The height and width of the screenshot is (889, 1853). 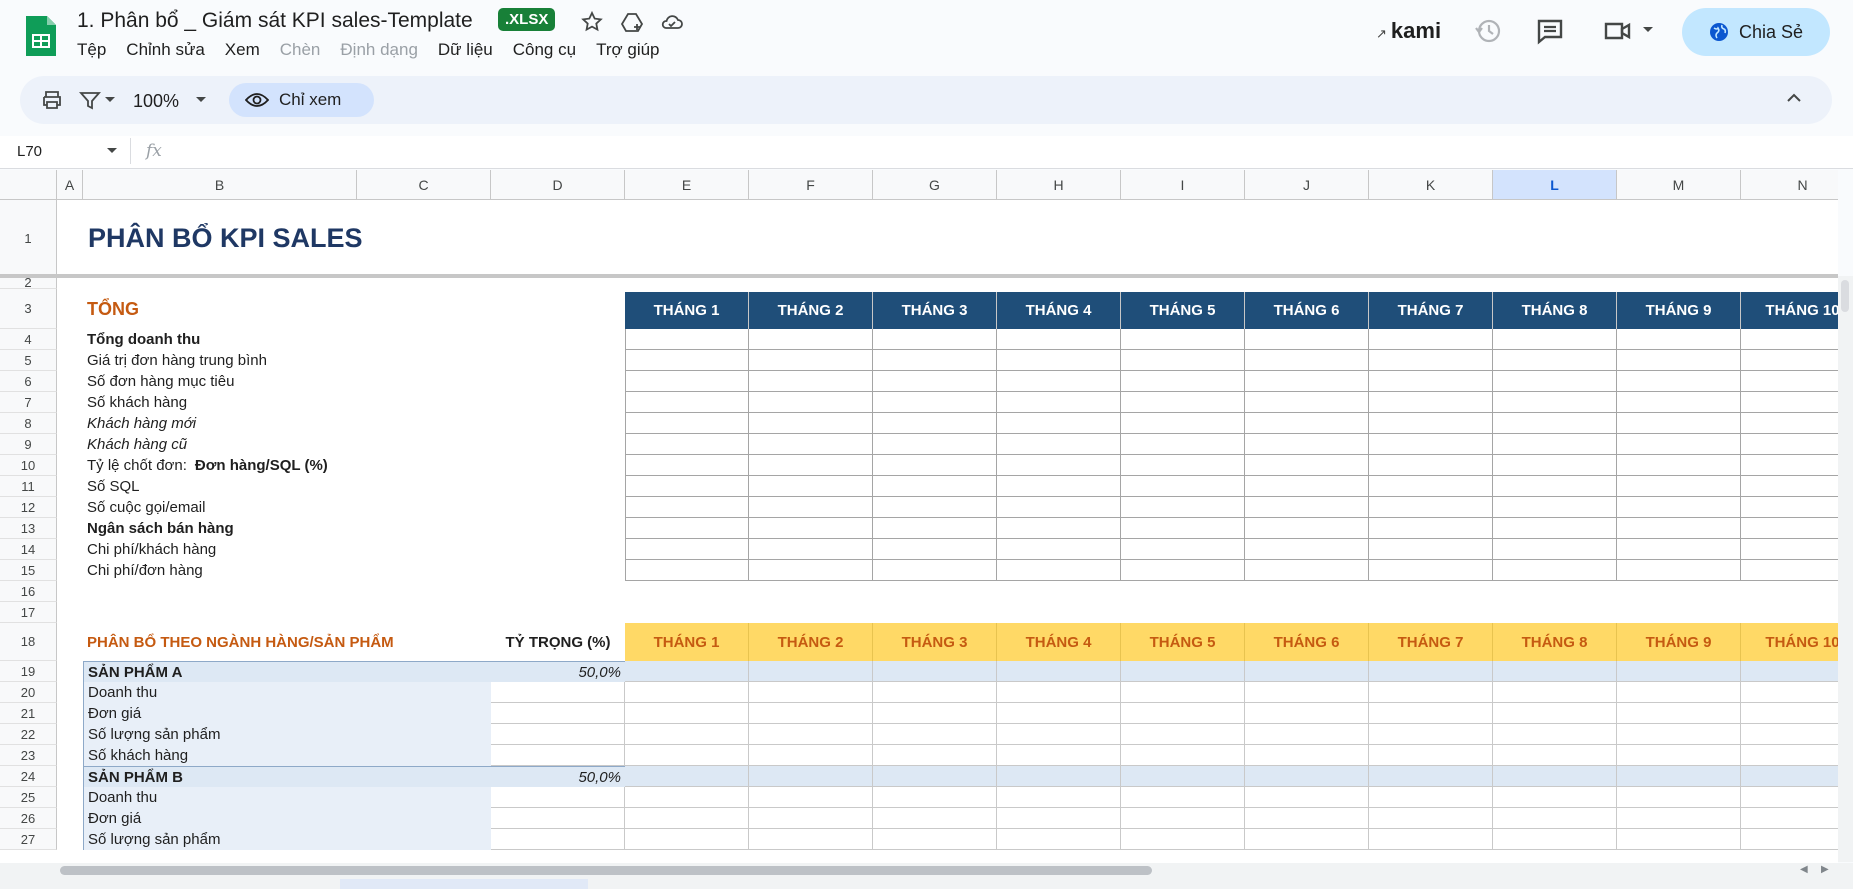 What do you see at coordinates (28, 570) in the screenshot?
I see `row-header-15: 15` at bounding box center [28, 570].